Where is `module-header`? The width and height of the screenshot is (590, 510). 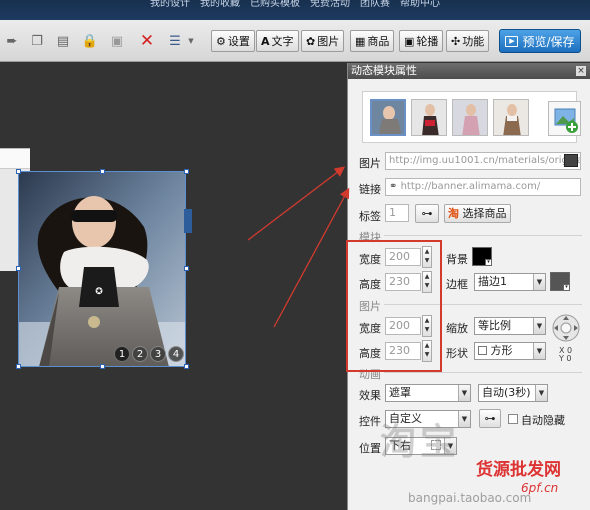 module-header is located at coordinates (15, 159).